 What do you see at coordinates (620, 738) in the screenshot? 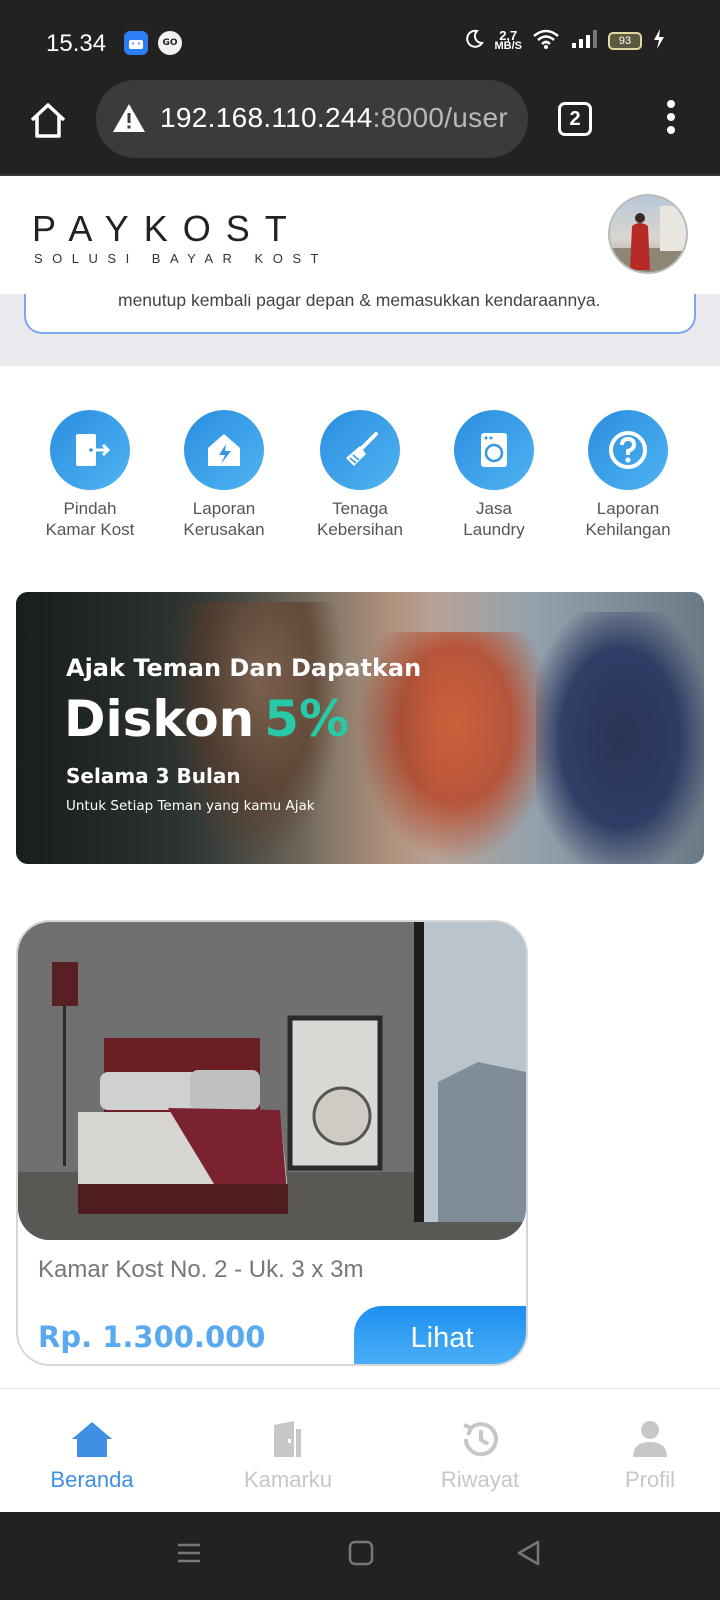
I see `banner-photo-person` at bounding box center [620, 738].